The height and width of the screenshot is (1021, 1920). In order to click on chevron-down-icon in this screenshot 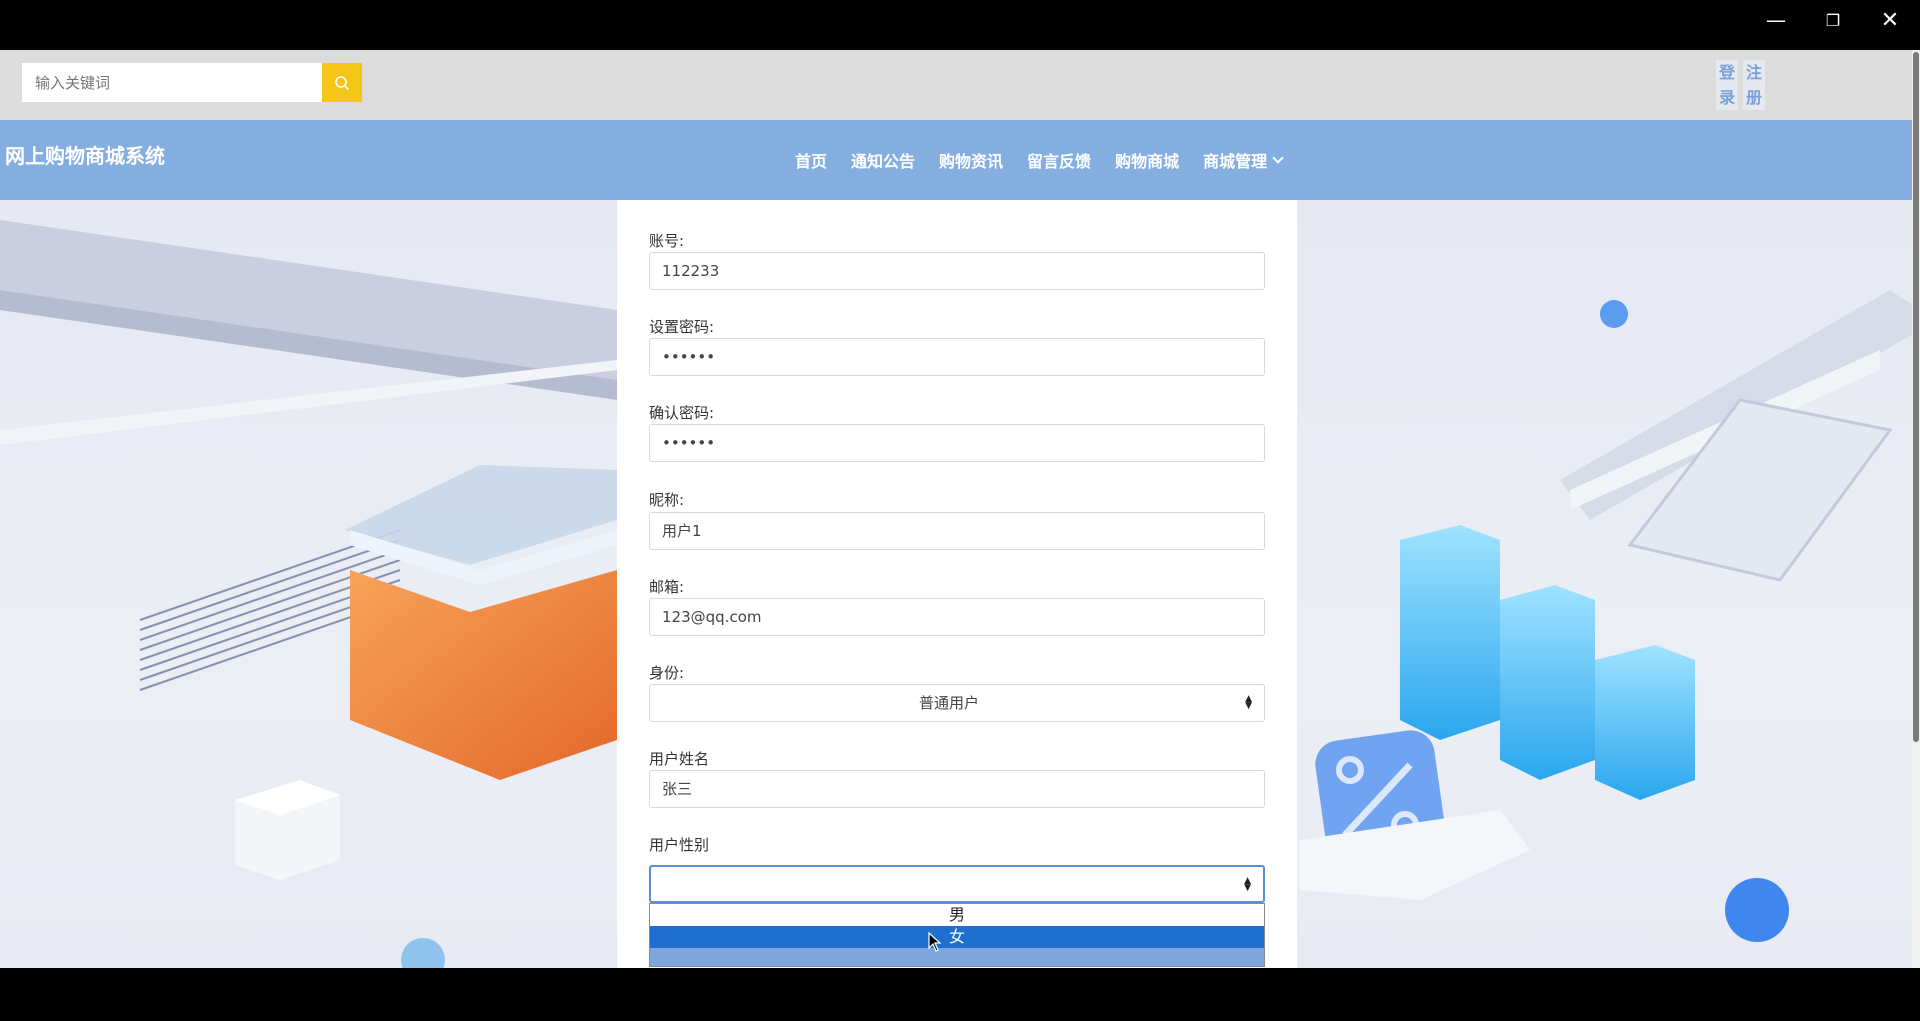, I will do `click(1278, 157)`.